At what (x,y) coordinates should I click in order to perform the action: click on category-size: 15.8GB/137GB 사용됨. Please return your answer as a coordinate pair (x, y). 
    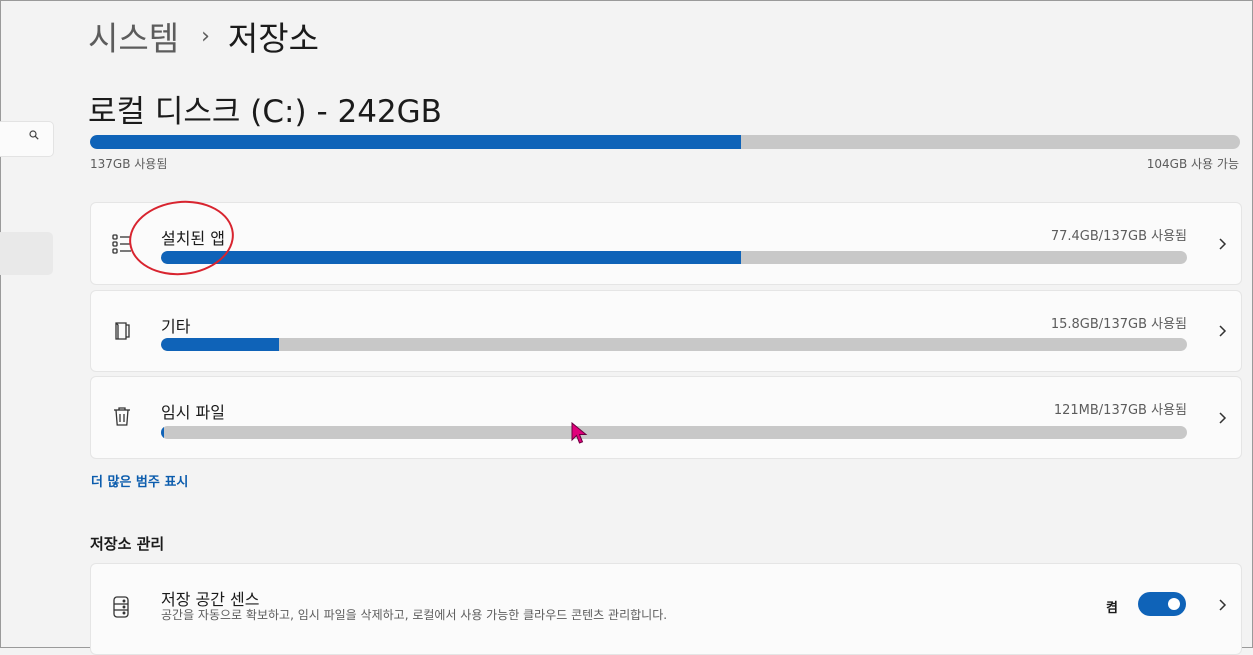
    Looking at the image, I should click on (1118, 324).